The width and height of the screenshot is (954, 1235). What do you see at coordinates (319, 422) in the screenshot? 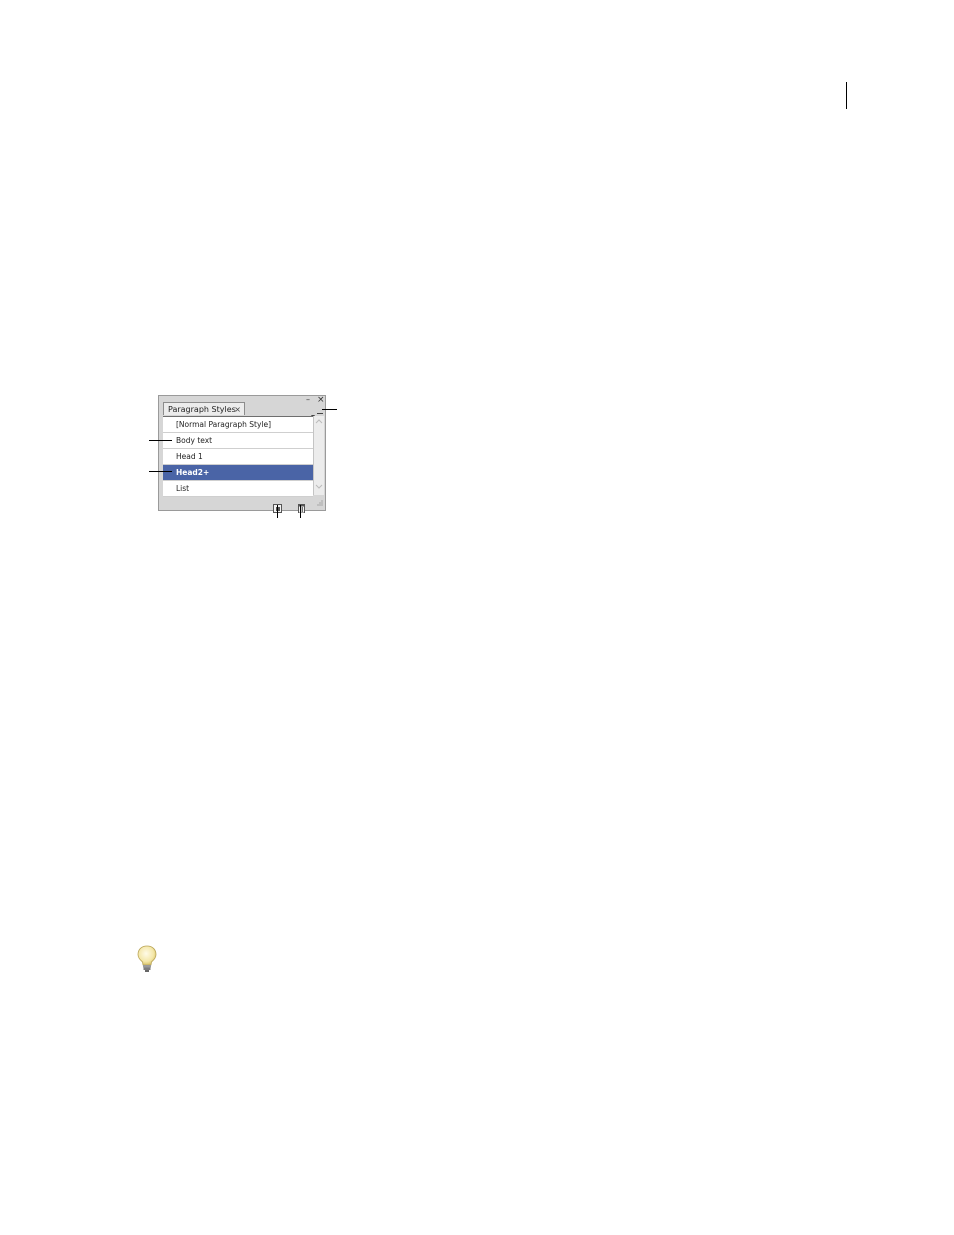
I see `scroll-up-icon` at bounding box center [319, 422].